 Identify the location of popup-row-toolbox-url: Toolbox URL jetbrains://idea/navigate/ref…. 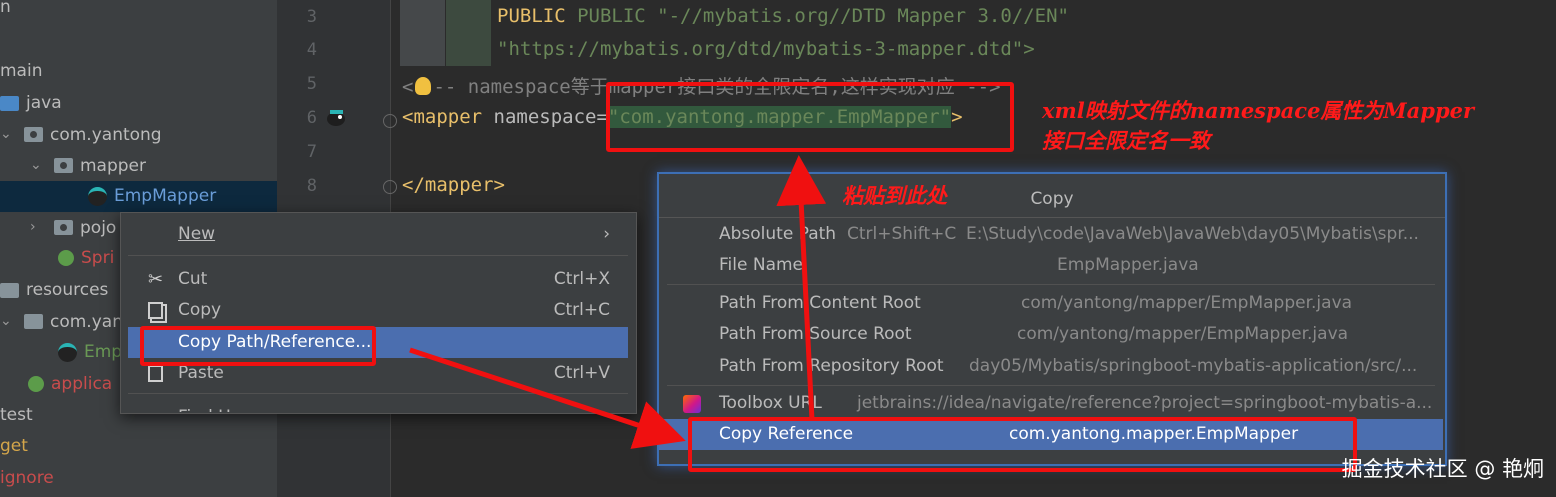
(1051, 403).